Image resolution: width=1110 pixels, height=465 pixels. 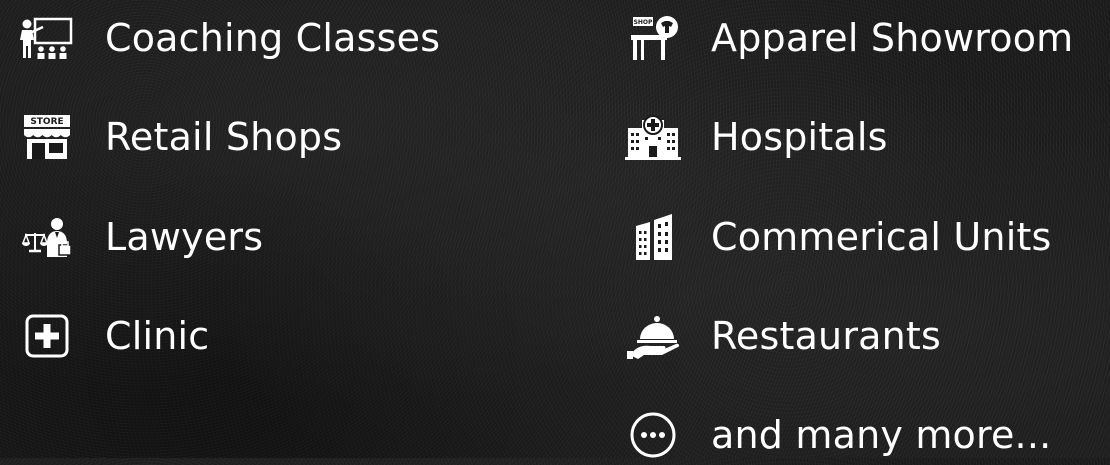 I want to click on item-coaching-classes: Coaching Classes, so click(x=229, y=38).